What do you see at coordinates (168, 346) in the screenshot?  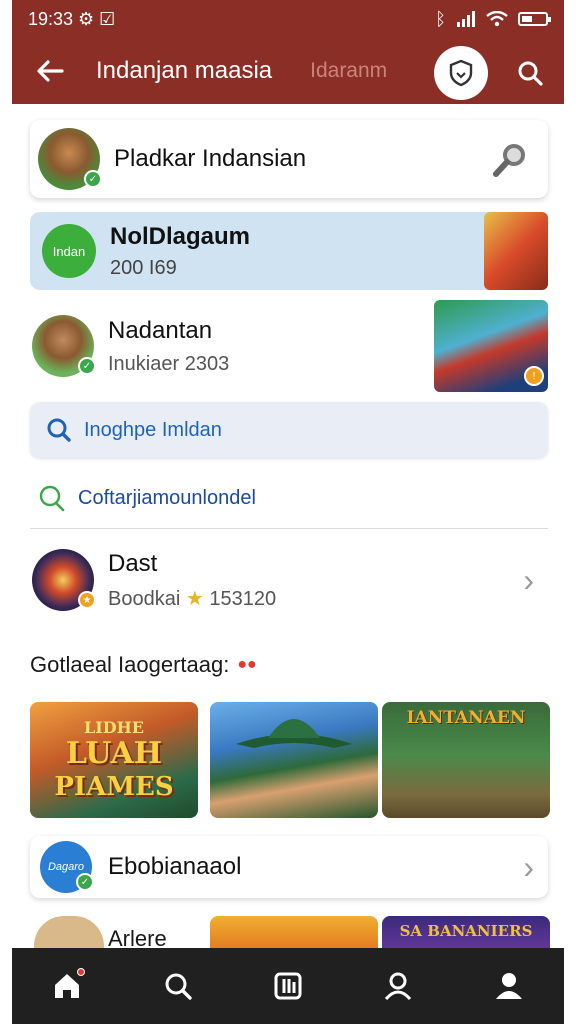 I see `user-text: Nadantan Inukiaer 2303` at bounding box center [168, 346].